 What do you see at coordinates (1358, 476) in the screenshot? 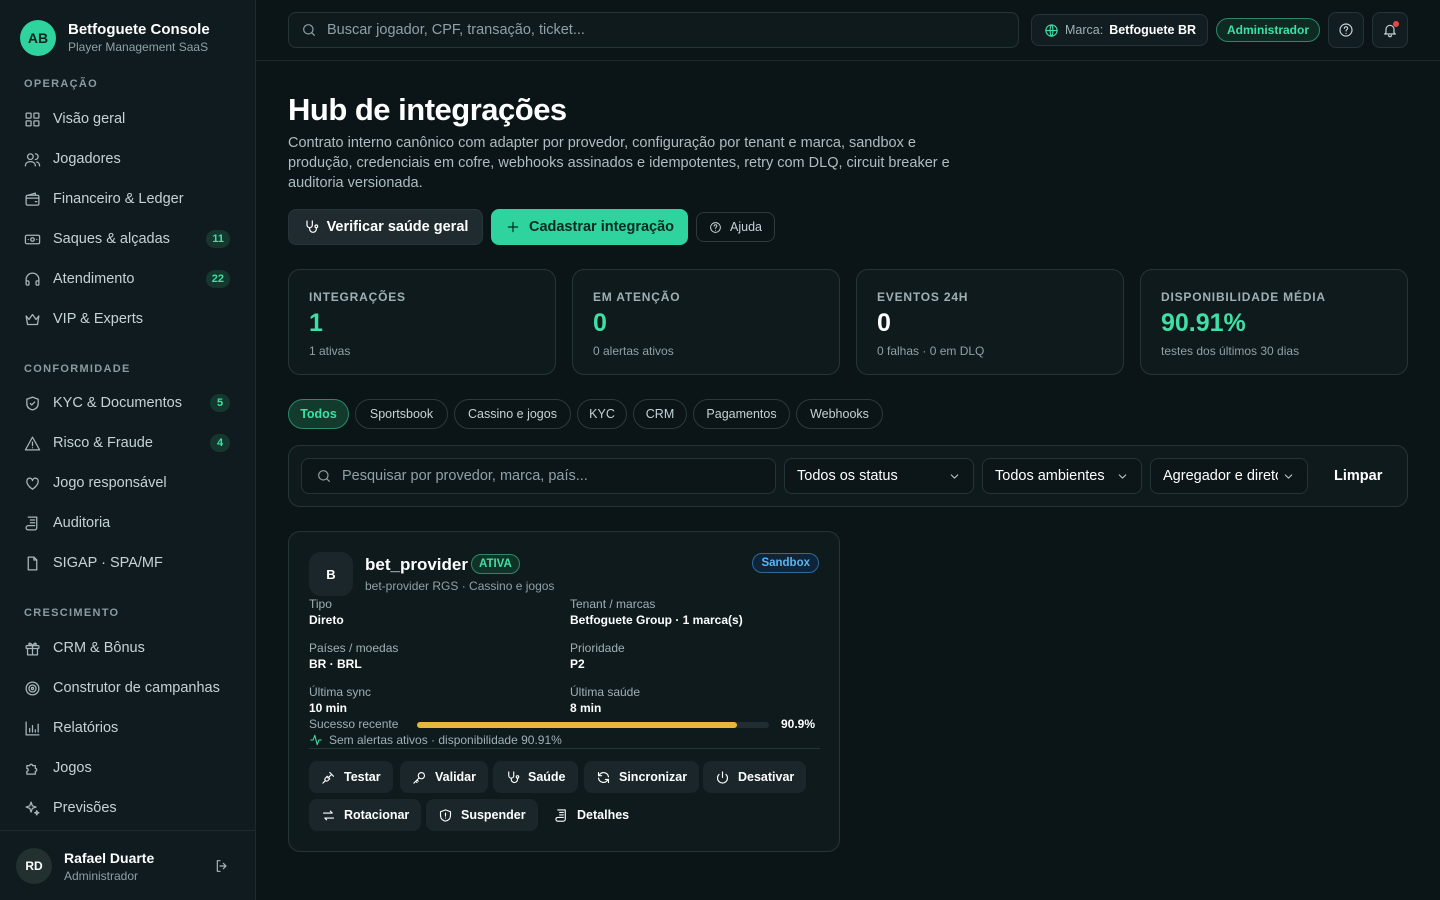
I see `clear-filters-button: Limpar` at bounding box center [1358, 476].